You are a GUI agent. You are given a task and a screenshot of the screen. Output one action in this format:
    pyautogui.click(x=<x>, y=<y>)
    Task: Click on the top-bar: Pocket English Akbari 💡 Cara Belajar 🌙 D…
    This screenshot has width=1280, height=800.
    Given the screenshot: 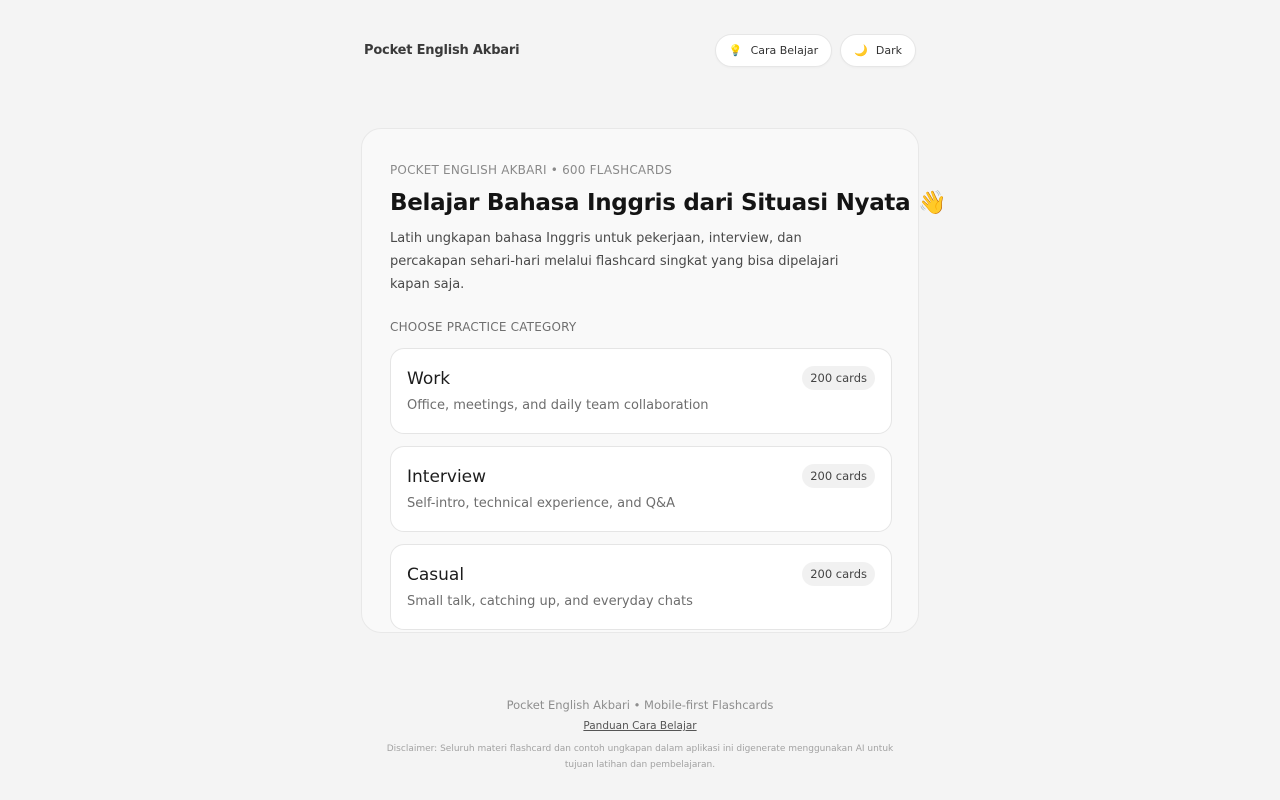 What is the action you would take?
    pyautogui.click(x=640, y=50)
    